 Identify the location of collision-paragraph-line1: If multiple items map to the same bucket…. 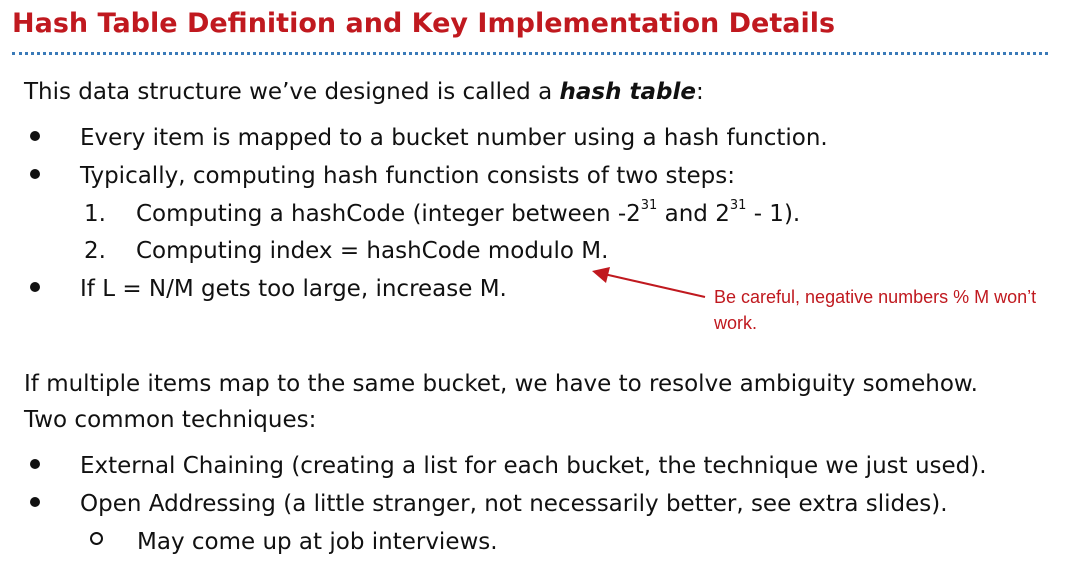
(501, 384).